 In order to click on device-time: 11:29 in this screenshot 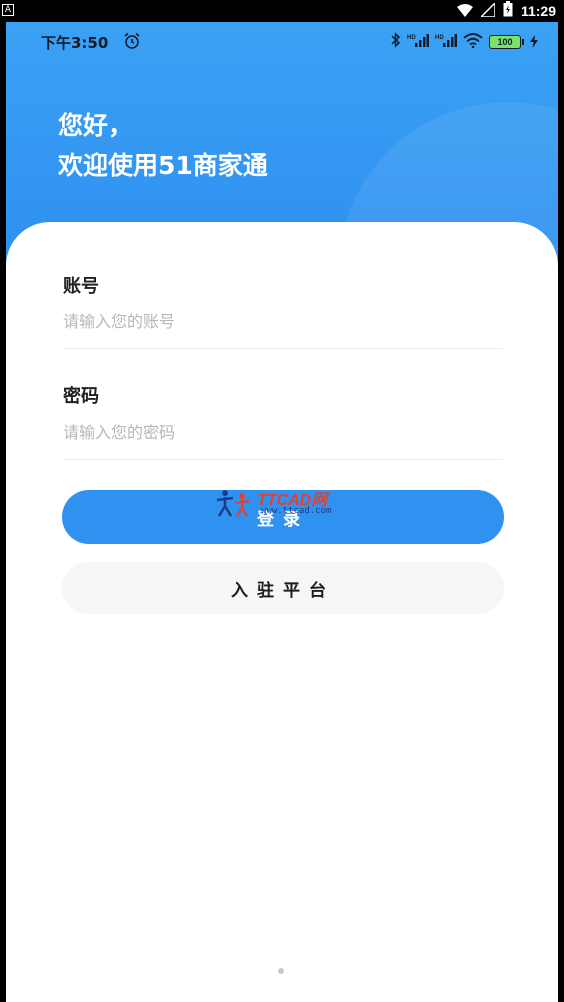, I will do `click(538, 11)`.